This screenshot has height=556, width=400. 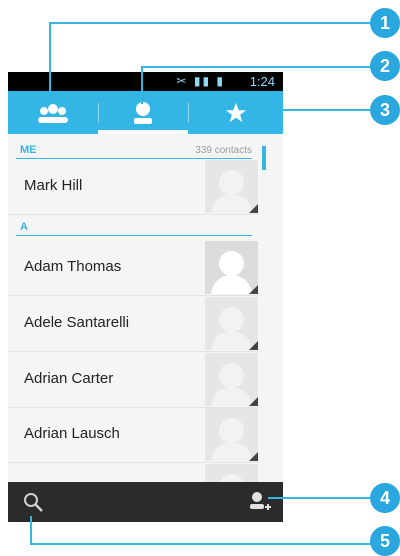 I want to click on section-header-me: ME 339 contacts, so click(x=134, y=150).